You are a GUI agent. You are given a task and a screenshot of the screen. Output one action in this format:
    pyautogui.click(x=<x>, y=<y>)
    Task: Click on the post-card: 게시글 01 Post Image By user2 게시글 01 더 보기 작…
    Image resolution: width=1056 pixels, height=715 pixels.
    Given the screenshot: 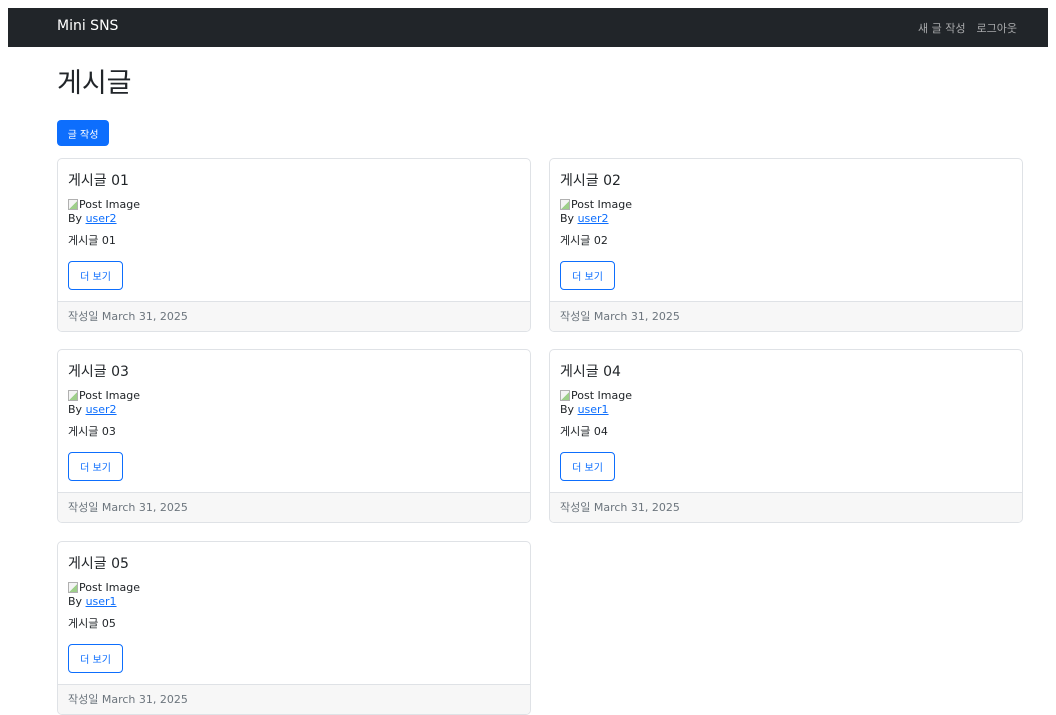 What is the action you would take?
    pyautogui.click(x=294, y=245)
    